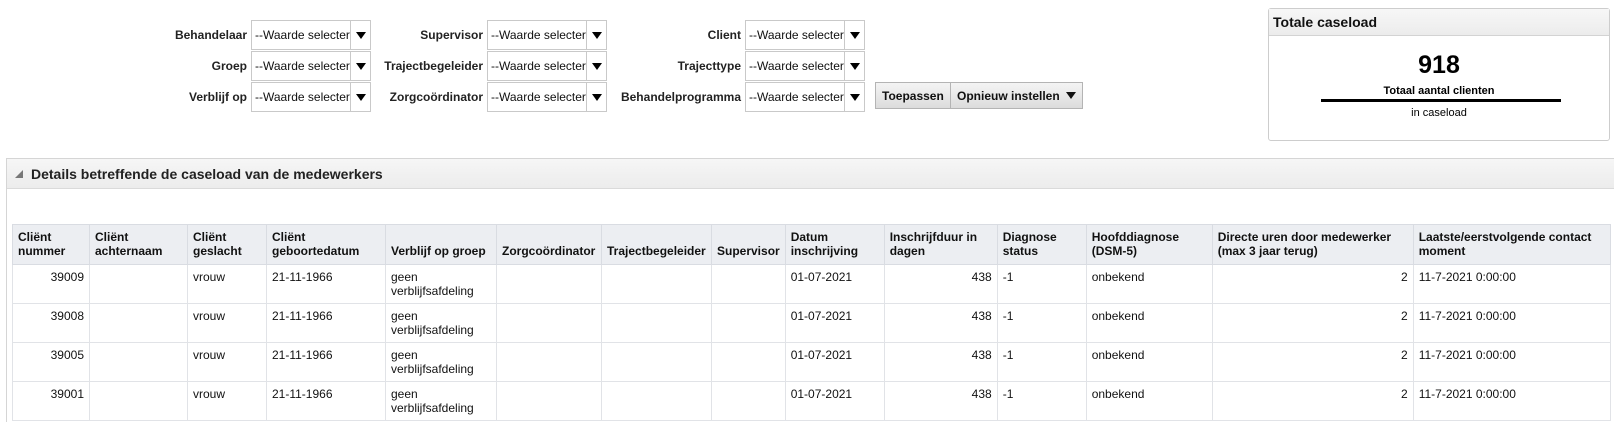  What do you see at coordinates (227, 244) in the screenshot?
I see `column-header: Cliënt geslacht` at bounding box center [227, 244].